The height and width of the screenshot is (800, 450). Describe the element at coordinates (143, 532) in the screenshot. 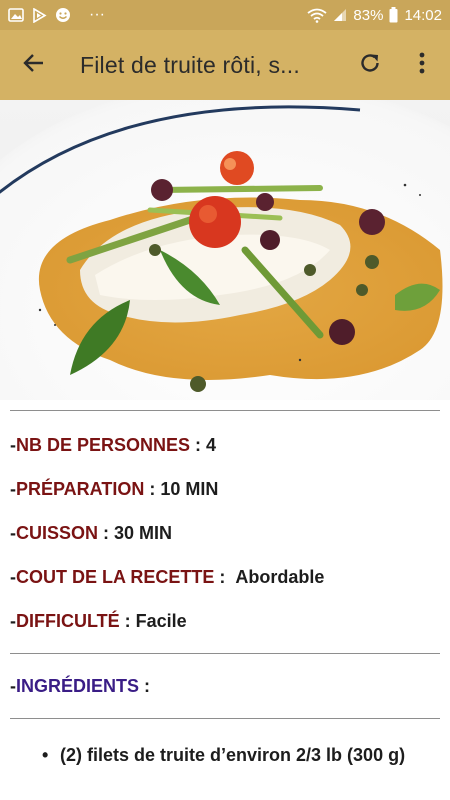

I see `cooking-value: 30 MIN` at that location.